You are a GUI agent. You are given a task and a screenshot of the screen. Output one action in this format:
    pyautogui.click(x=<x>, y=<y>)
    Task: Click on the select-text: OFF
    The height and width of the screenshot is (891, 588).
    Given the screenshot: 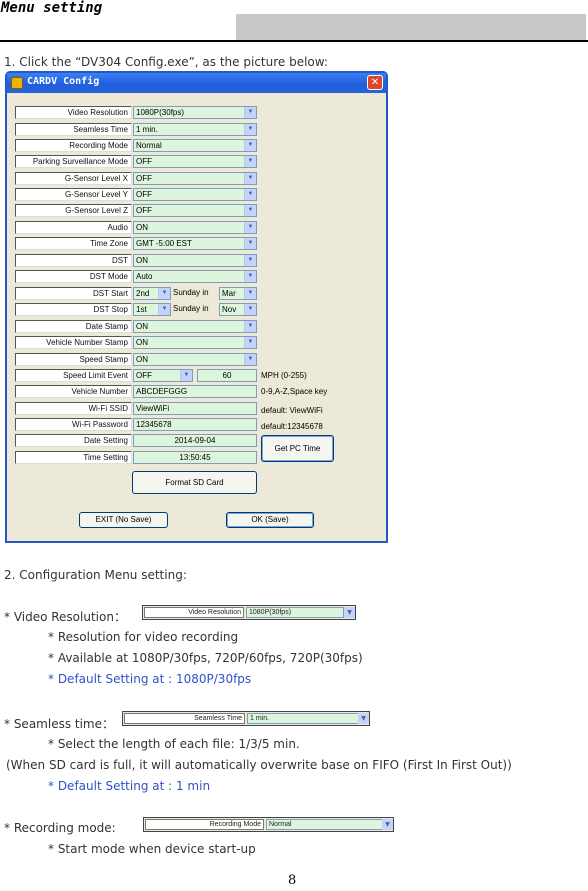 What is the action you would take?
    pyautogui.click(x=144, y=194)
    